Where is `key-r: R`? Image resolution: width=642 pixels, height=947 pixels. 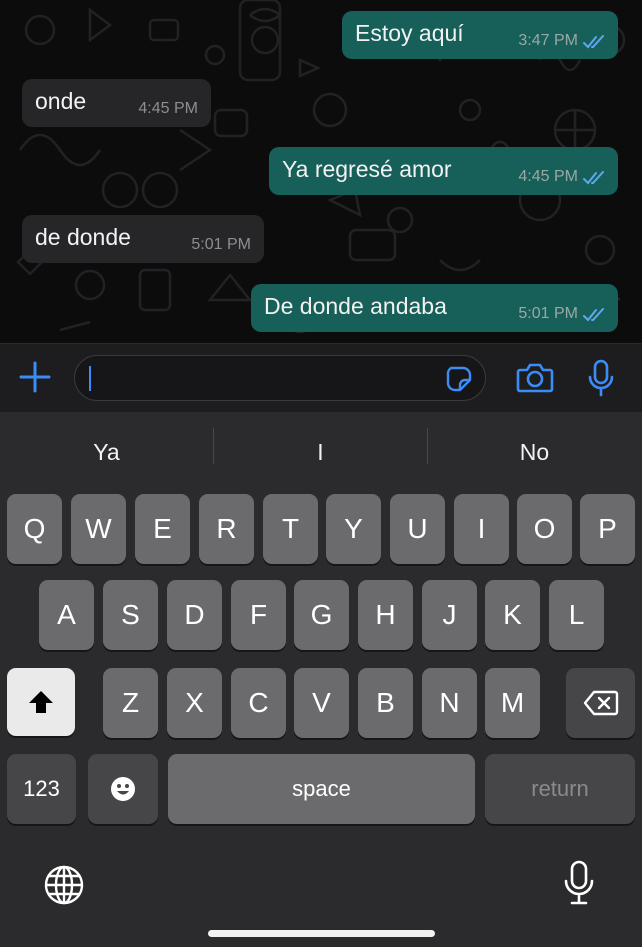
key-r: R is located at coordinates (226, 529).